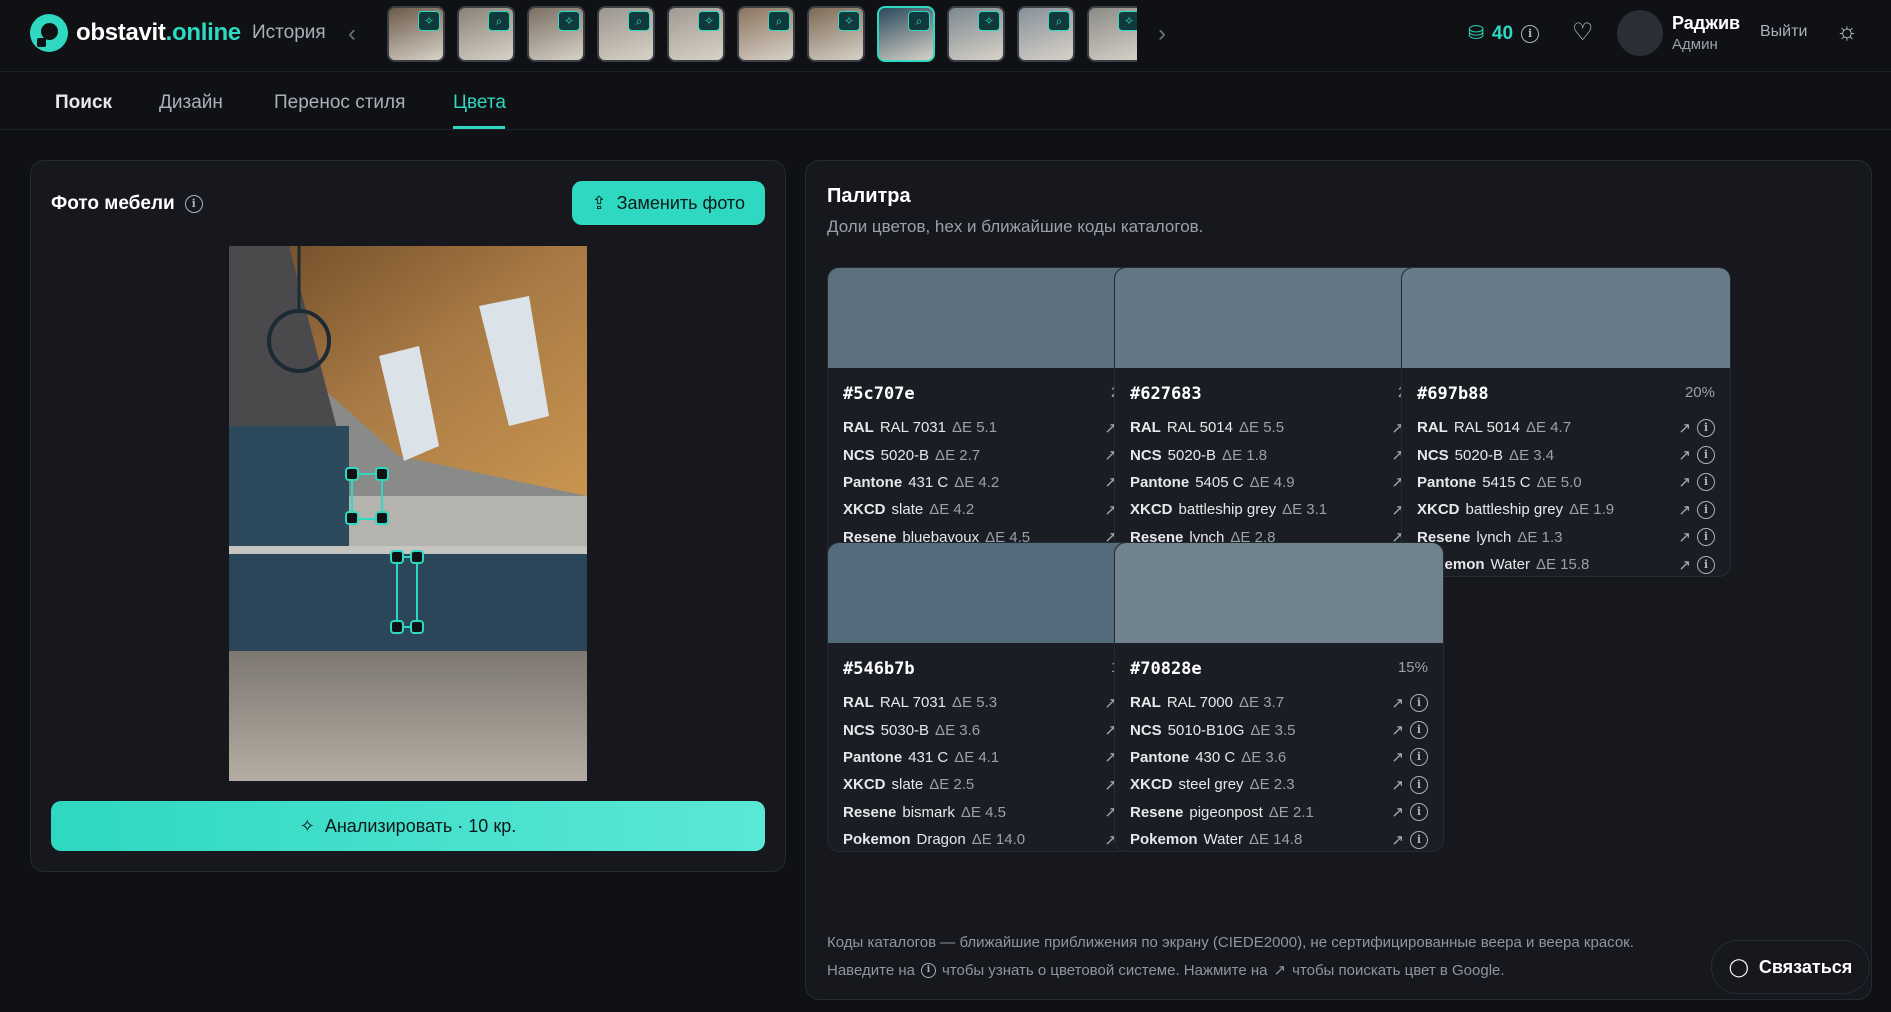 The width and height of the screenshot is (1891, 1012). What do you see at coordinates (1566, 537) in the screenshot?
I see `catalog-row: Resene lynch ΔE 1.3 ↗ i` at bounding box center [1566, 537].